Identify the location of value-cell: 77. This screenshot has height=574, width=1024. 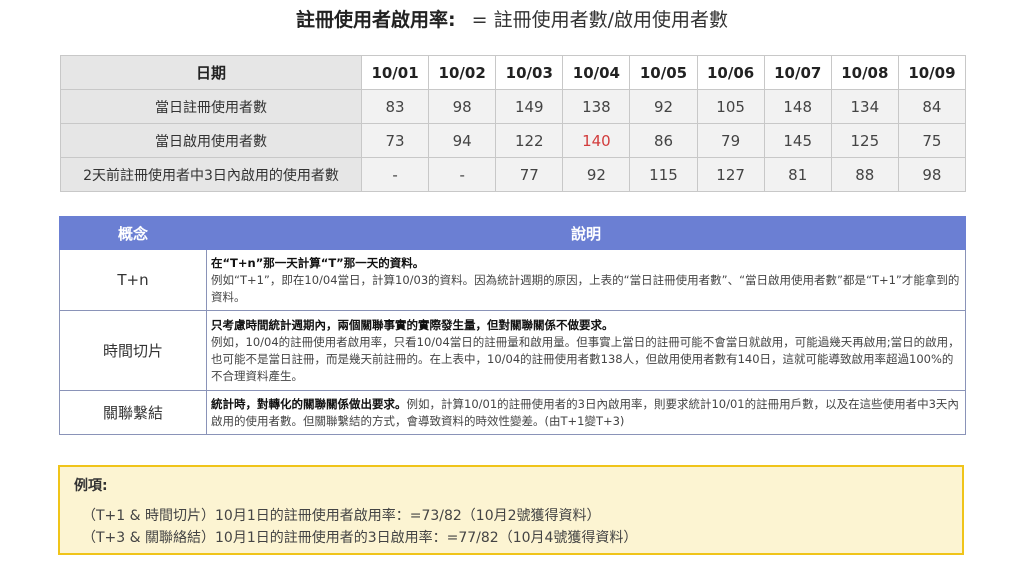
(529, 174).